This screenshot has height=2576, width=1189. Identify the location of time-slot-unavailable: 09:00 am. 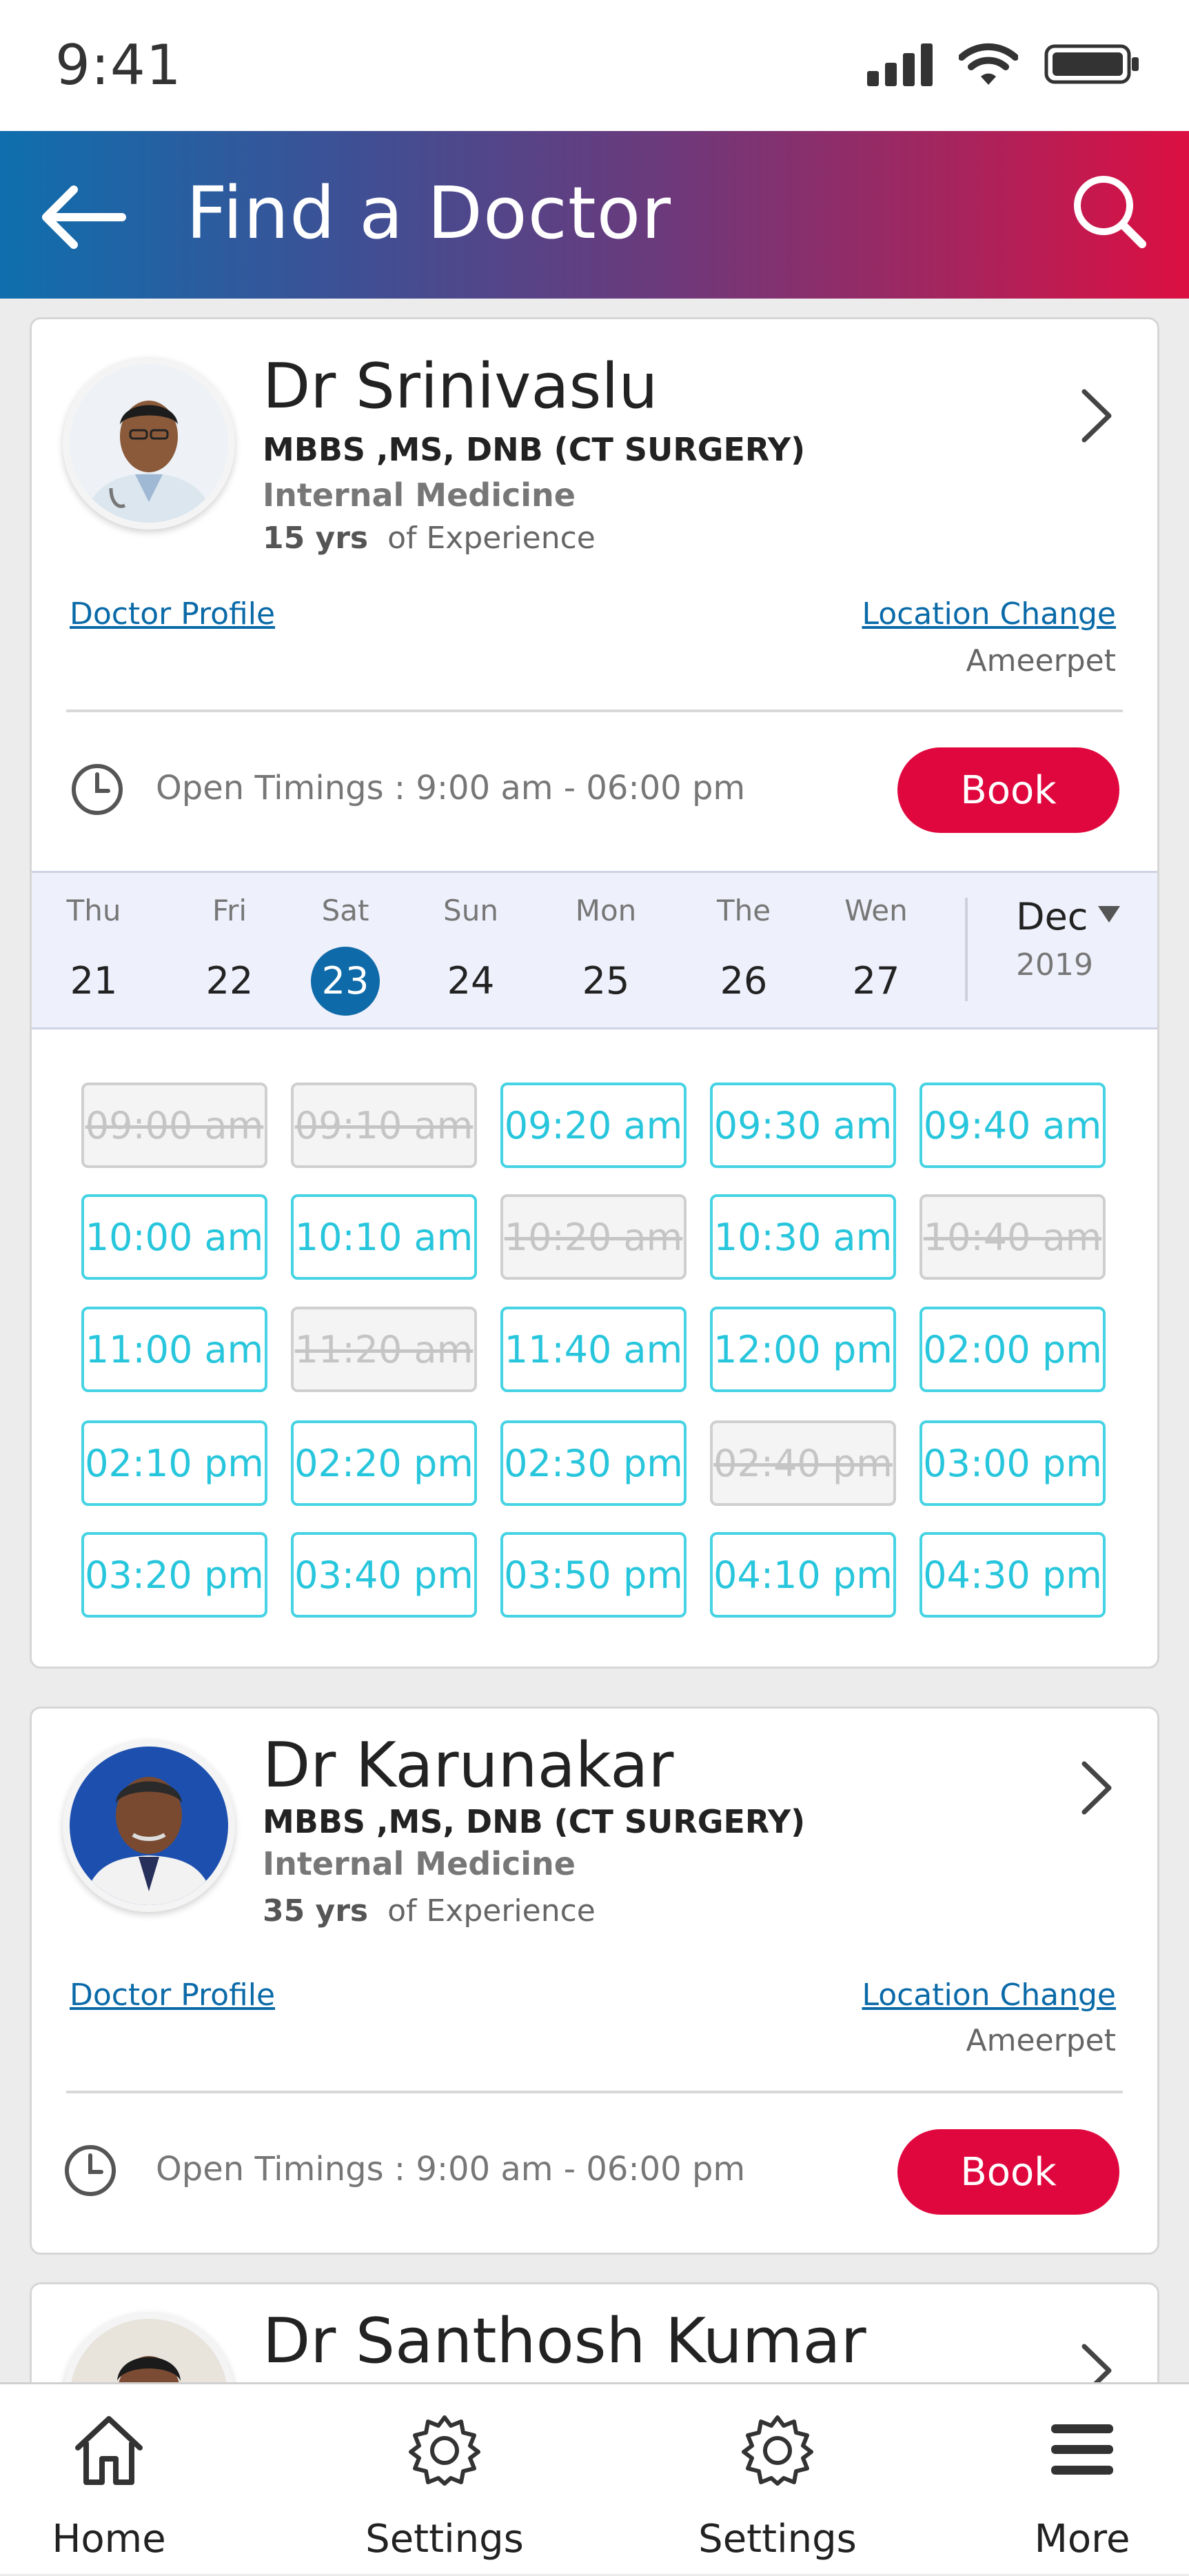
(174, 1125).